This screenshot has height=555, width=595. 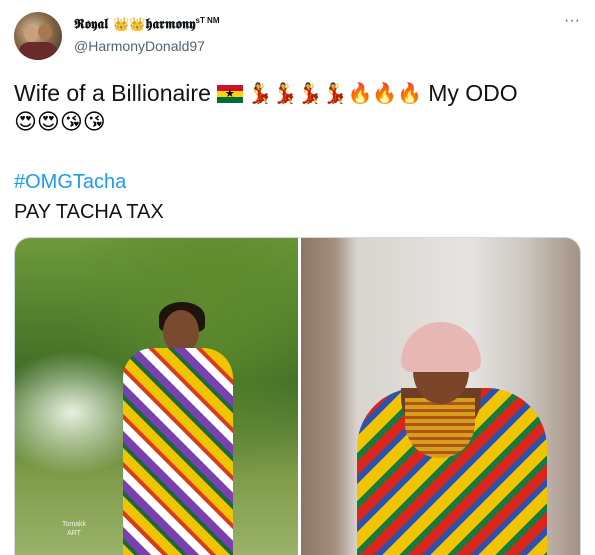 I want to click on ghana-flag-icon: ★, so click(x=229, y=93).